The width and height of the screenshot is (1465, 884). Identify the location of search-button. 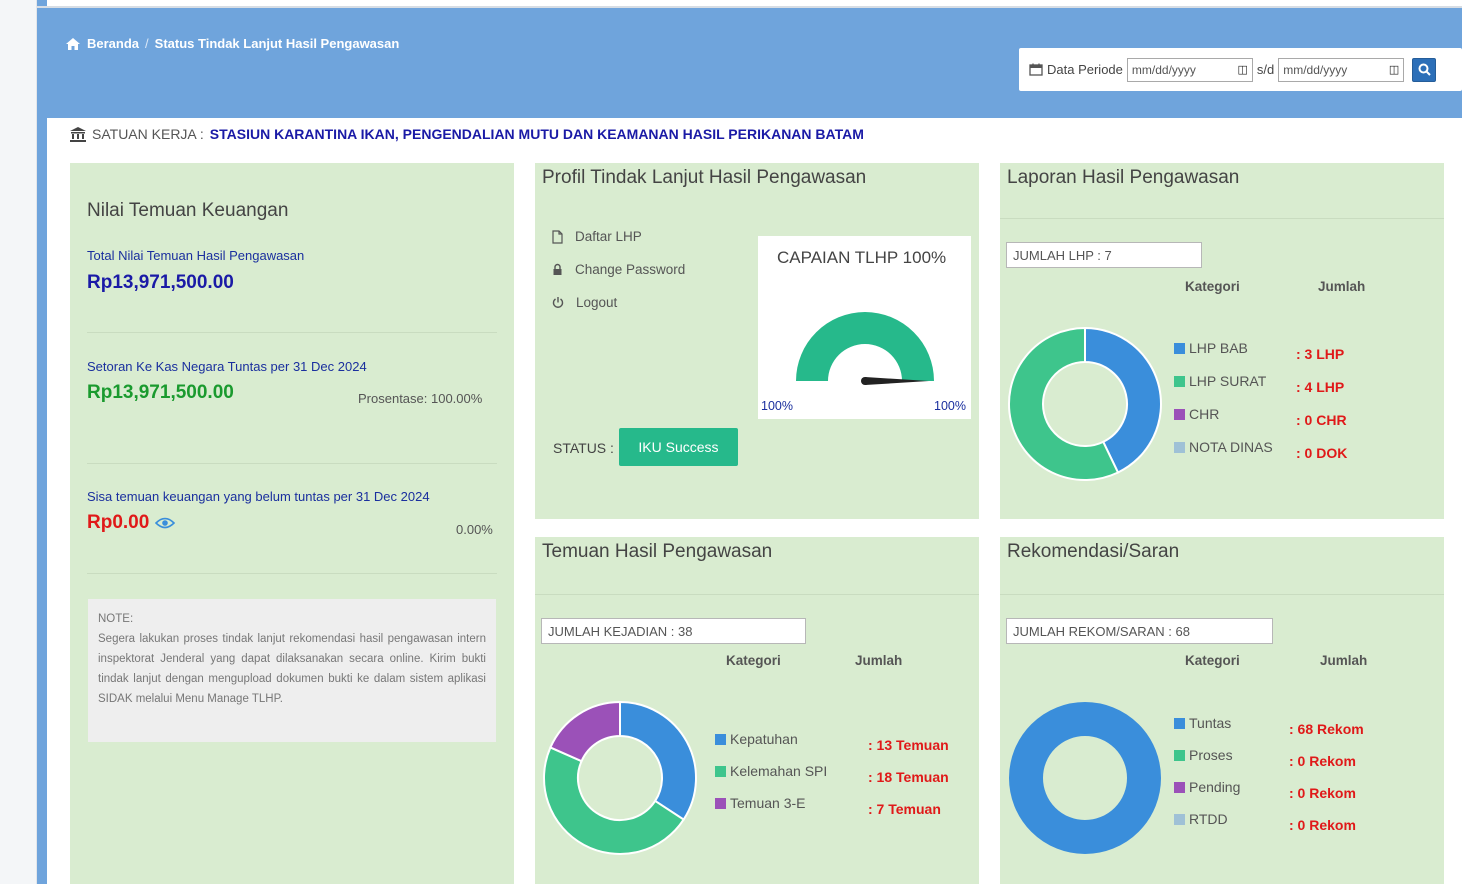
(1424, 69).